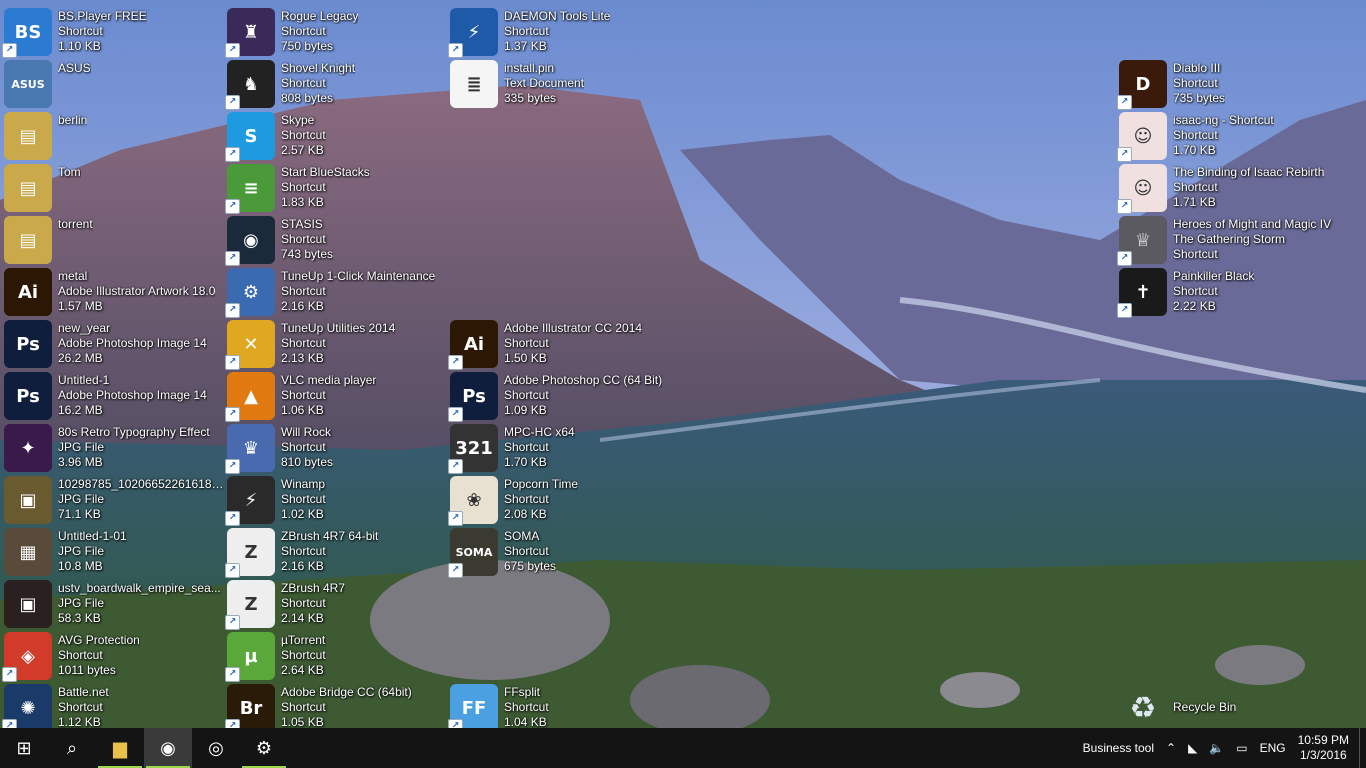 Image resolution: width=1366 pixels, height=768 pixels. I want to click on icon-size: 2.57 KB, so click(302, 150).